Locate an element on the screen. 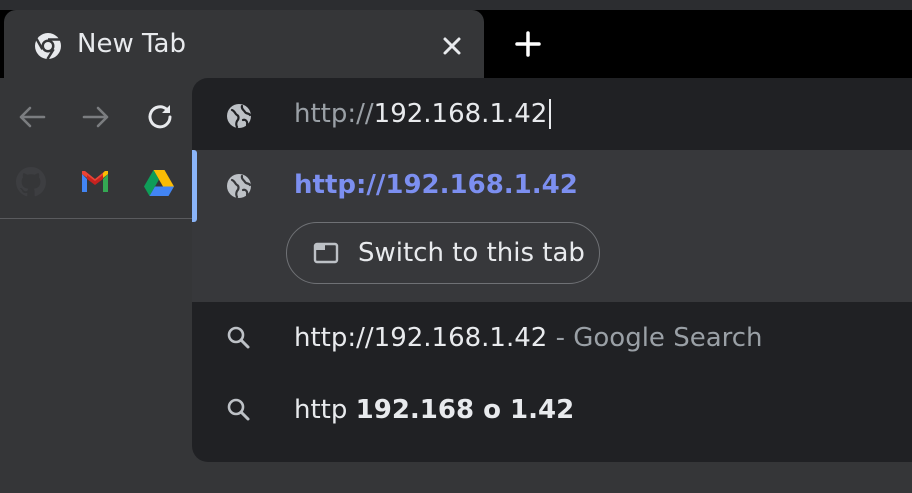  suggestion-url: http://192.168.1.42 is located at coordinates (436, 185).